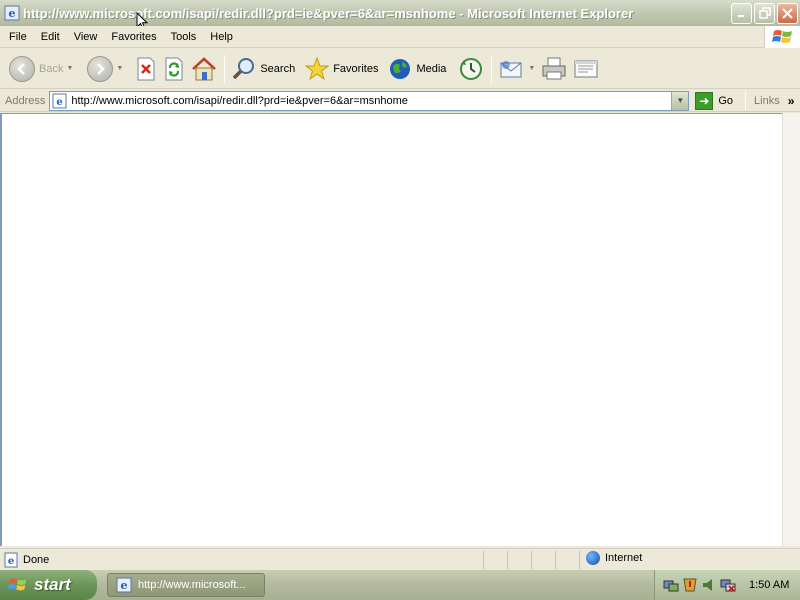  I want to click on refresh-icon, so click(174, 68).